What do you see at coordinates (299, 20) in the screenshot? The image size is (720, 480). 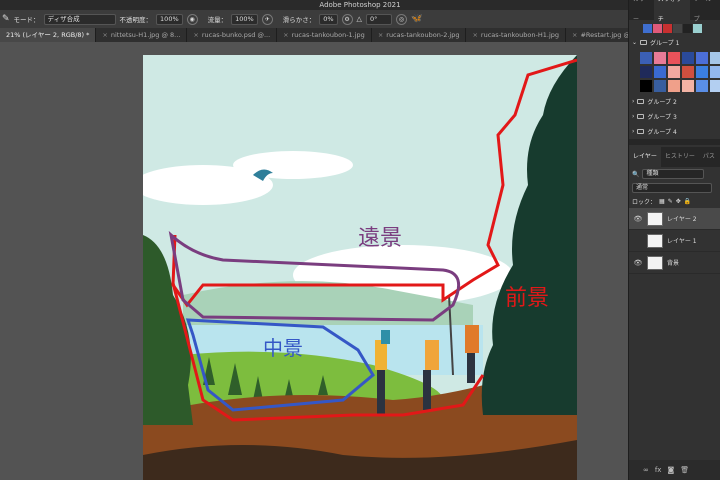 I see `smoothing-label: 滑らかさ：` at bounding box center [299, 20].